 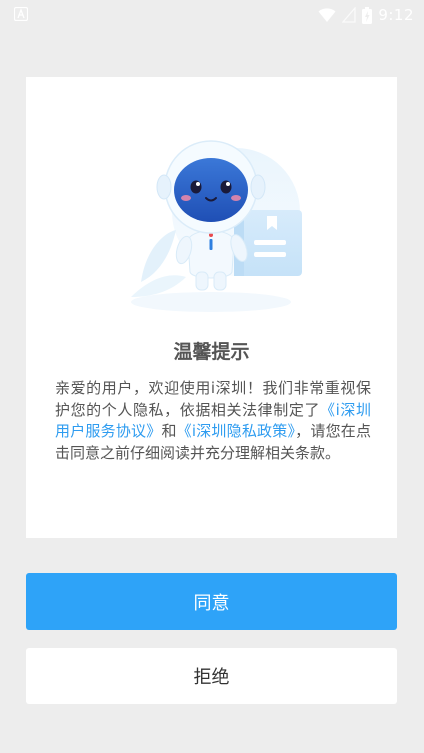 What do you see at coordinates (169, 431) in the screenshot?
I see `body-text-and: 和` at bounding box center [169, 431].